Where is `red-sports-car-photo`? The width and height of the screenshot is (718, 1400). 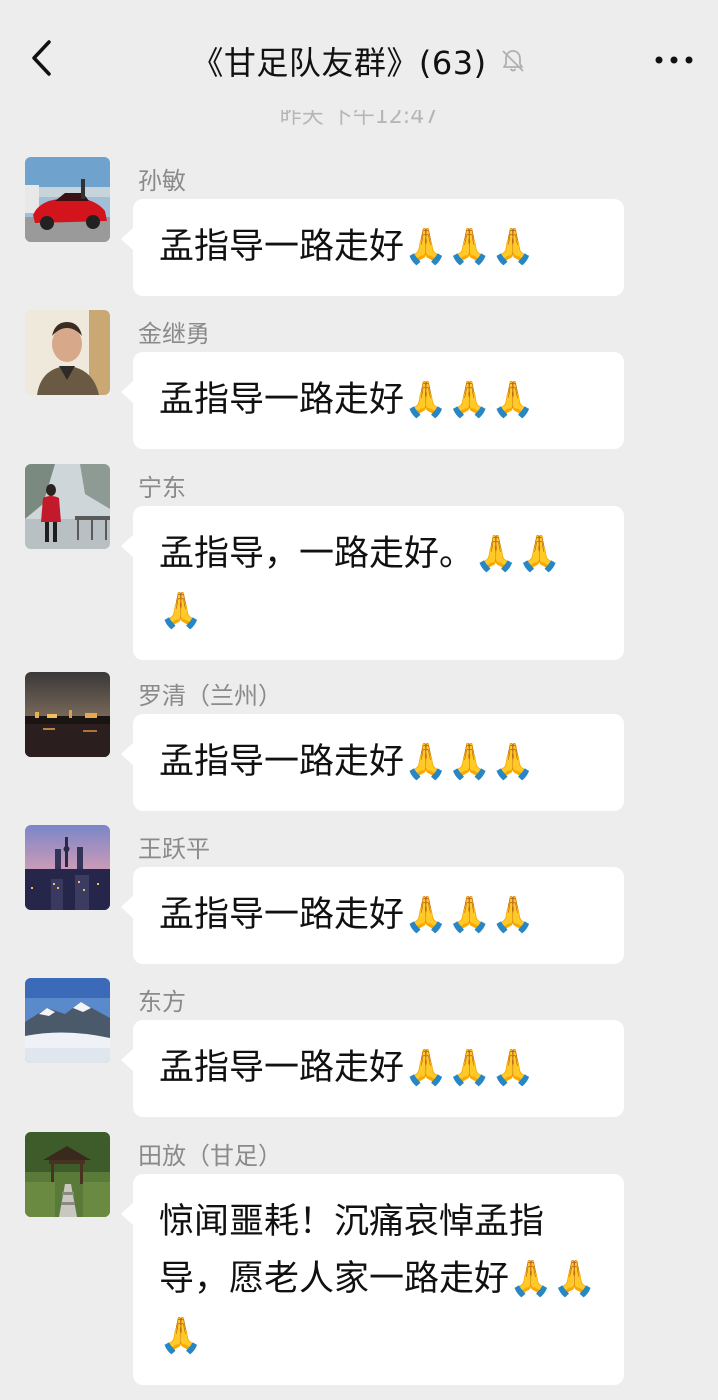
red-sports-car-photo is located at coordinates (67, 199).